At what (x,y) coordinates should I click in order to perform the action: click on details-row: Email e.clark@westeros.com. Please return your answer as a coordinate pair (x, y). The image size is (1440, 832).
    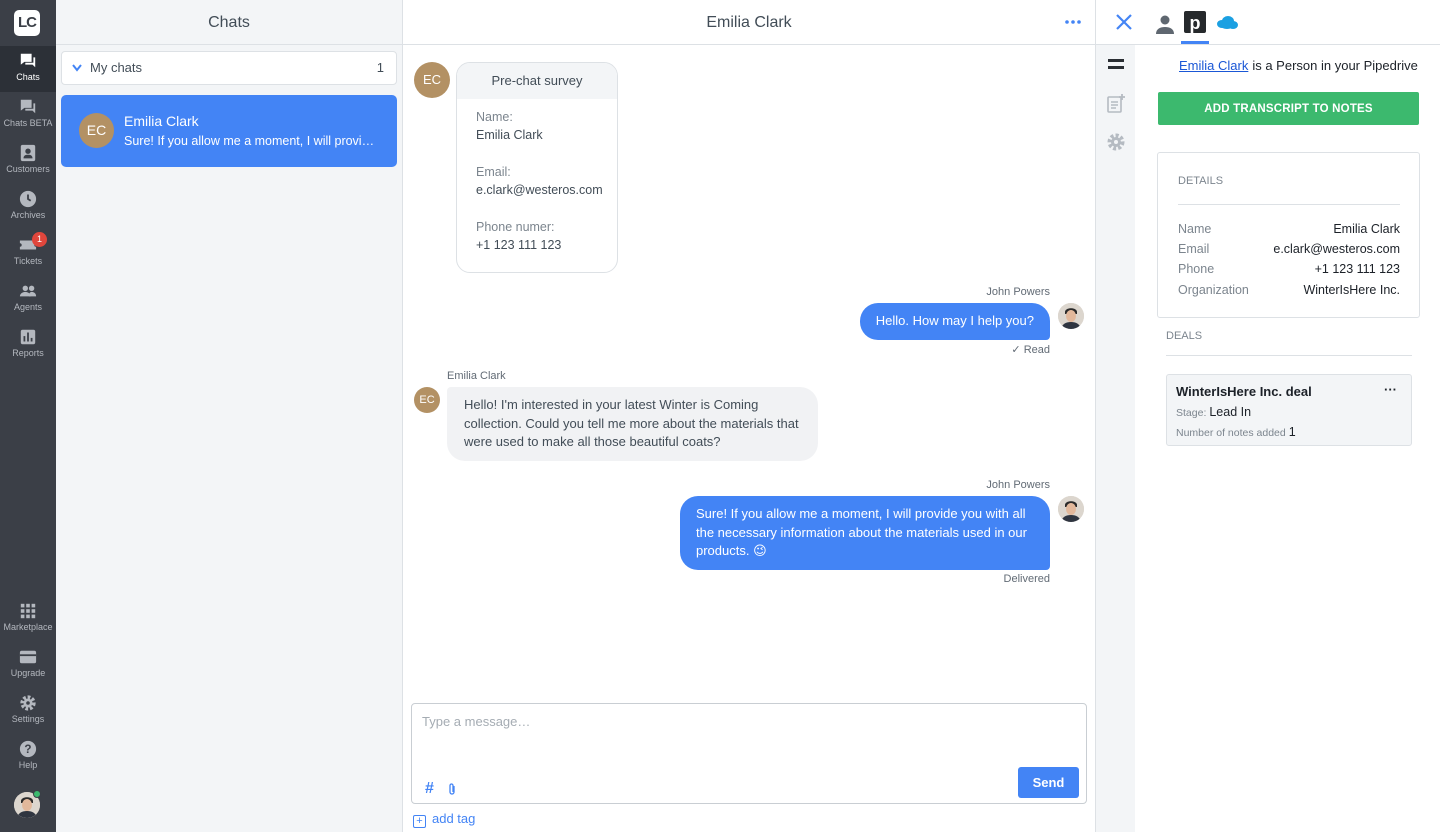
    Looking at the image, I should click on (1289, 249).